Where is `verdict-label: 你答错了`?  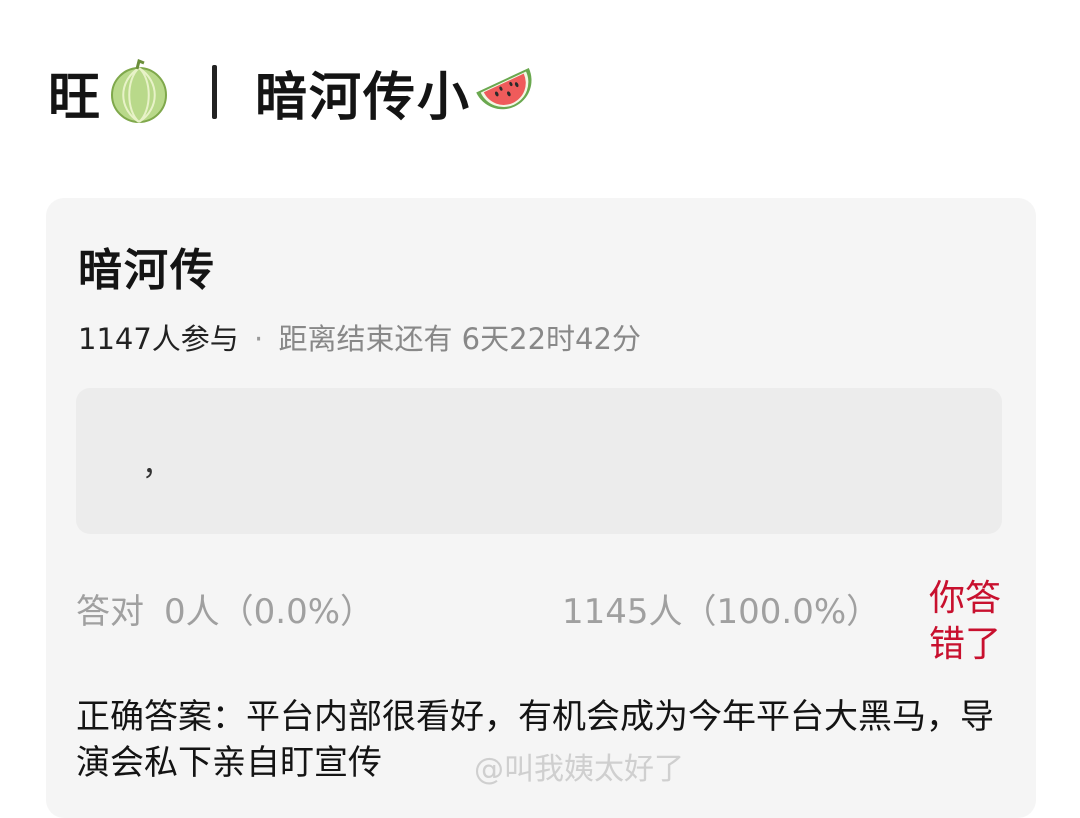
verdict-label: 你答错了 is located at coordinates (965, 621).